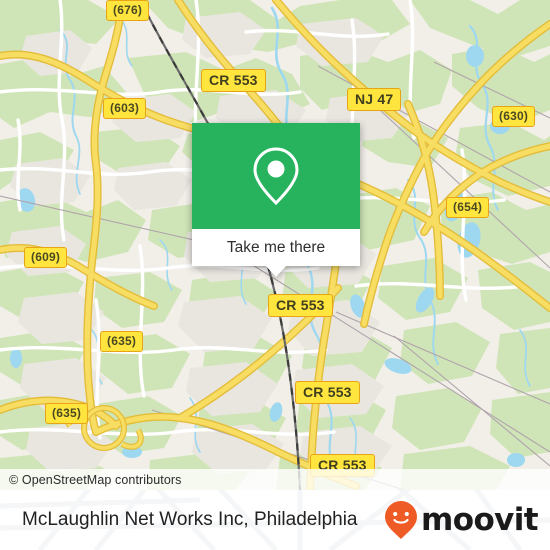 The width and height of the screenshot is (550, 550). I want to click on road-shield: (654), so click(468, 207).